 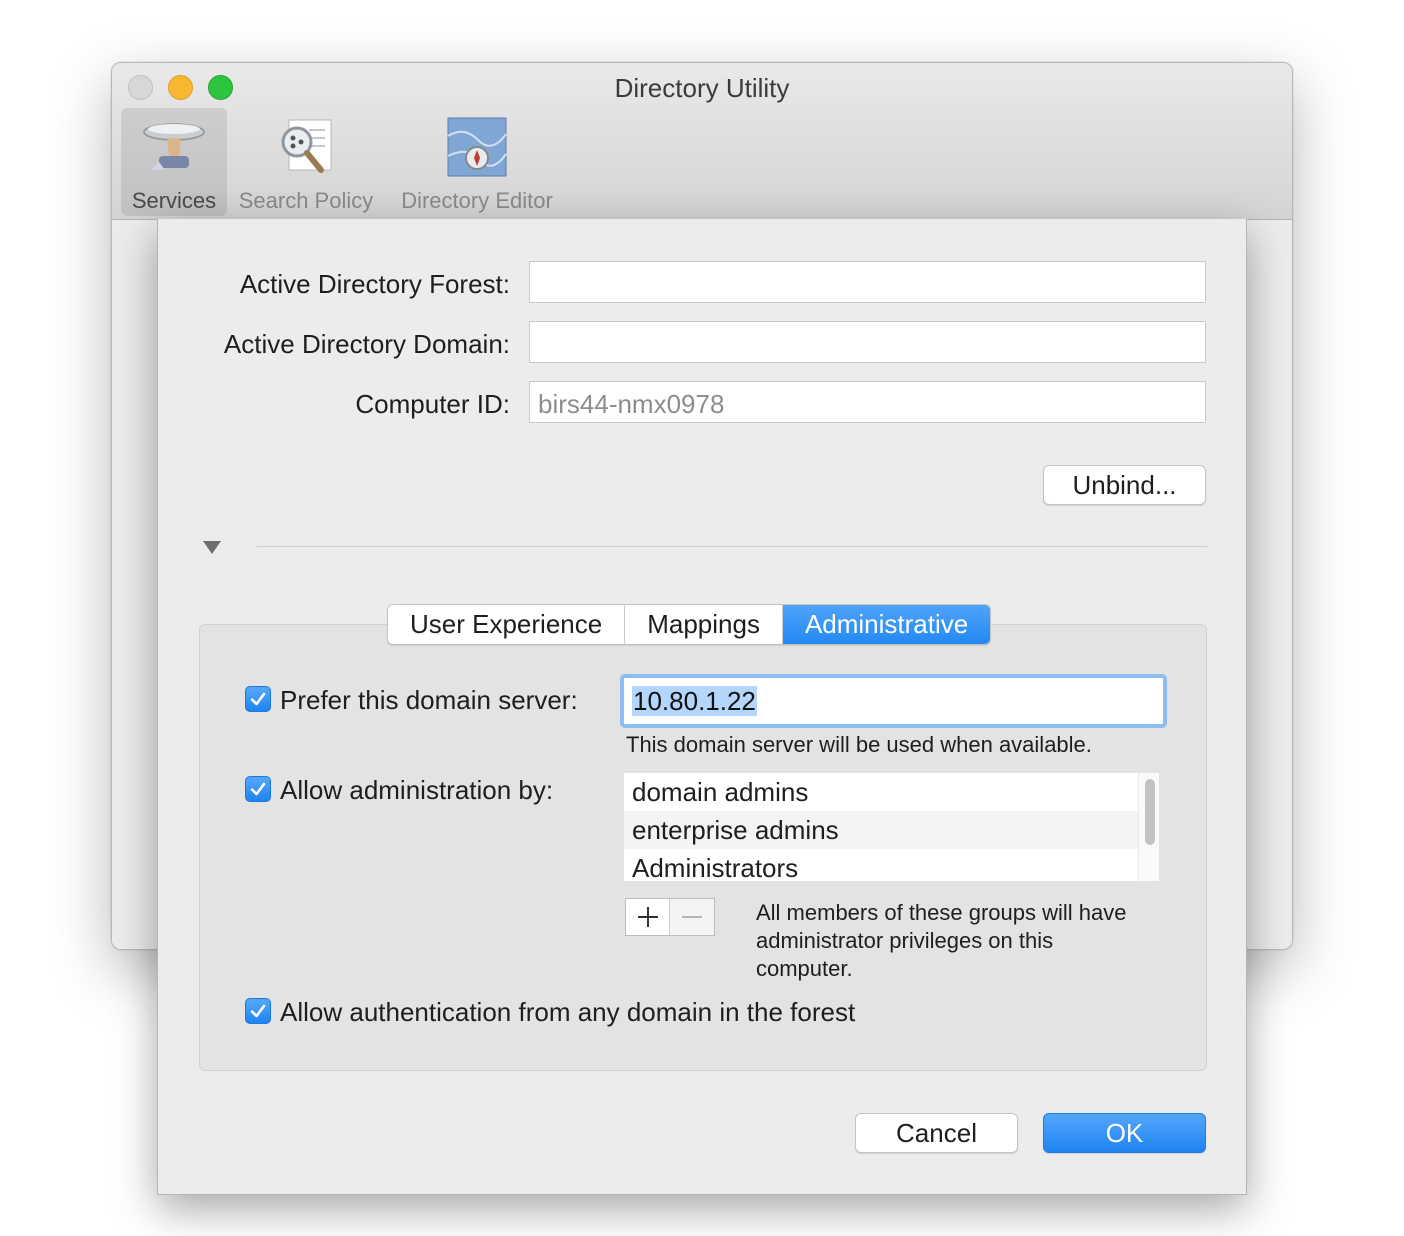 What do you see at coordinates (867, 282) in the screenshot?
I see `forest-field` at bounding box center [867, 282].